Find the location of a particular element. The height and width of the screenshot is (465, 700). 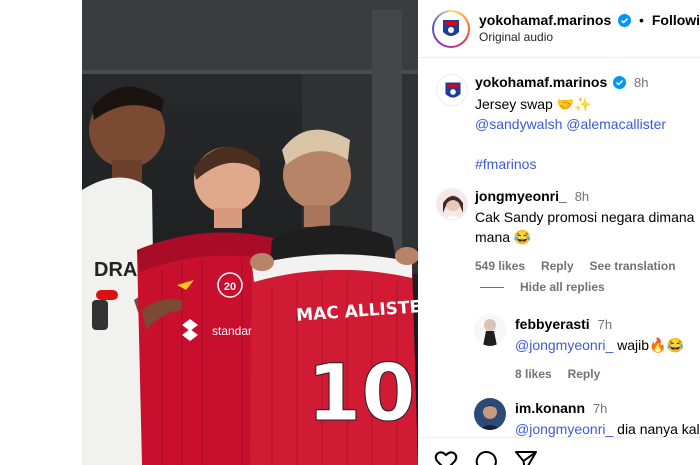

comment-time: 8h is located at coordinates (582, 196).